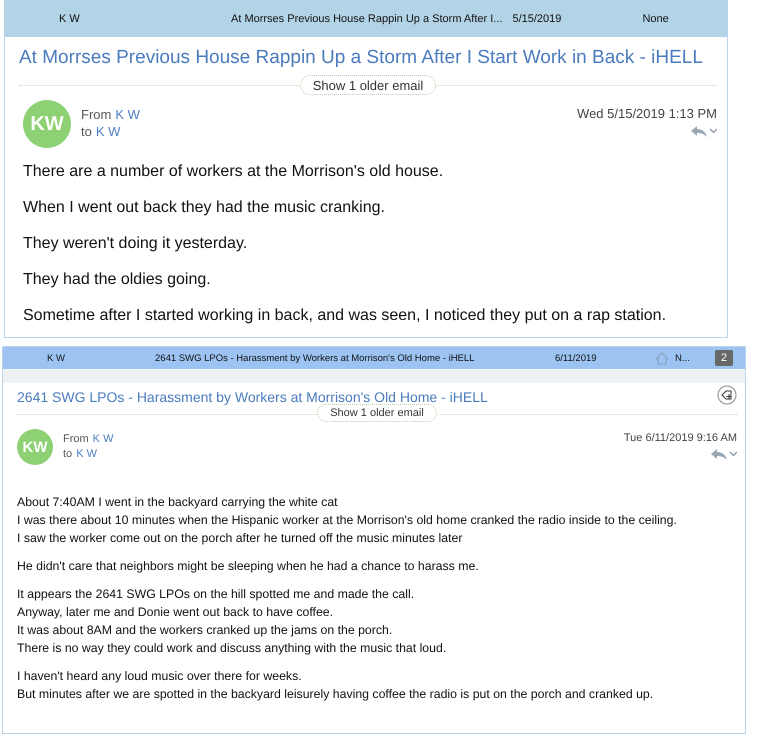 Image resolution: width=767 pixels, height=736 pixels. Describe the element at coordinates (232, 648) in the screenshot. I see `body-text: There is no way they could work and discuss anything with the music that loud.` at that location.